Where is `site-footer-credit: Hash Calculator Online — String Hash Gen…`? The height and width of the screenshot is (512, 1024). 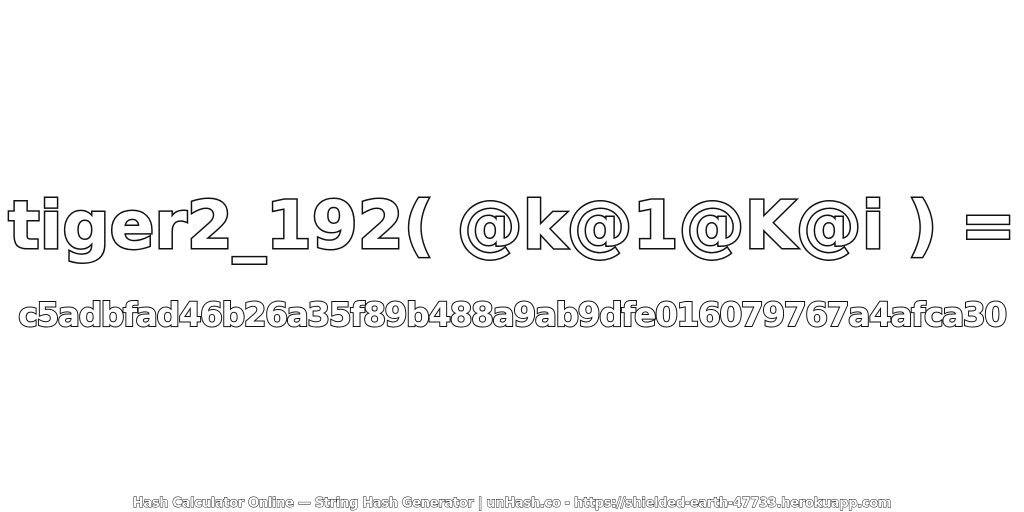 site-footer-credit: Hash Calculator Online — String Hash Gen… is located at coordinates (512, 504).